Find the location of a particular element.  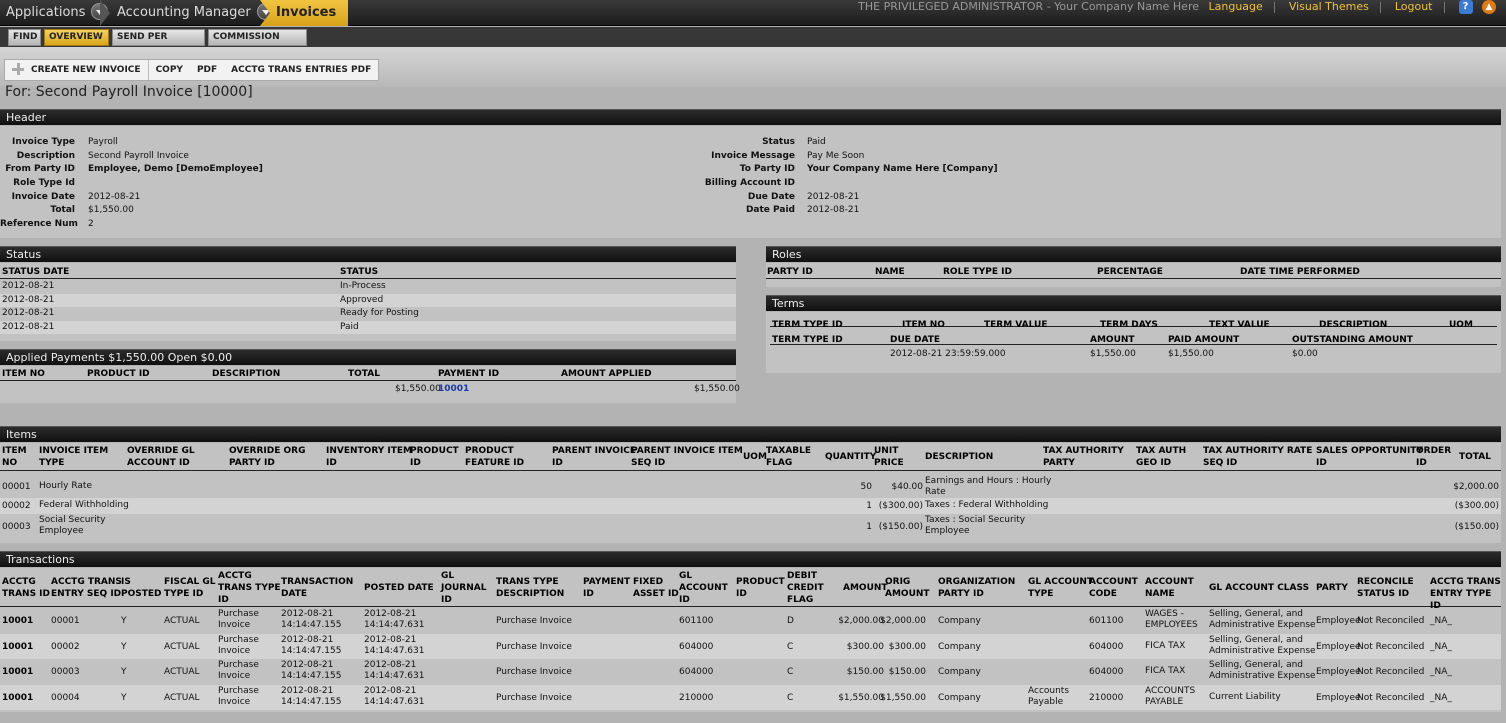

create-new-invoice-label: CREATE NEW INVOICE is located at coordinates (86, 70).